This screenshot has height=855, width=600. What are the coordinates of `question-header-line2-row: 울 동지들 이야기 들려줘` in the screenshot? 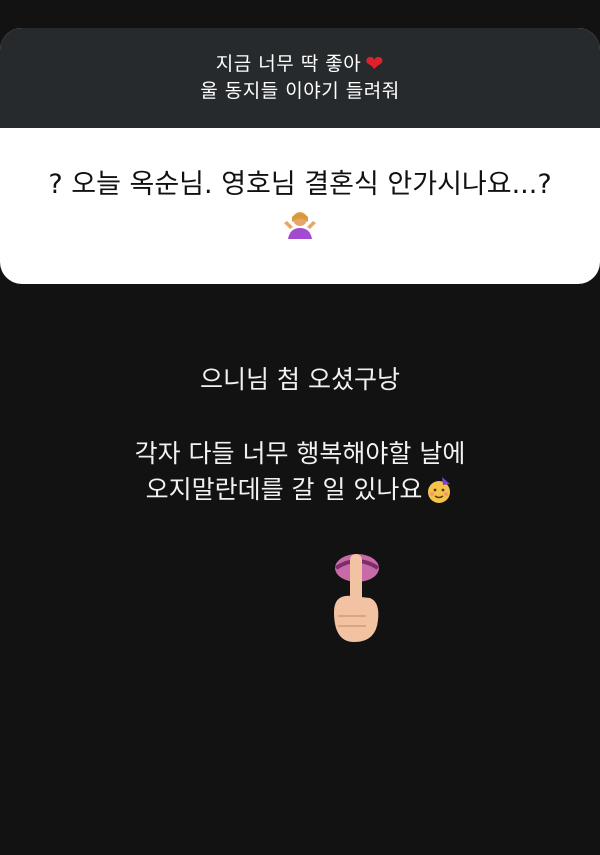 It's located at (299, 91).